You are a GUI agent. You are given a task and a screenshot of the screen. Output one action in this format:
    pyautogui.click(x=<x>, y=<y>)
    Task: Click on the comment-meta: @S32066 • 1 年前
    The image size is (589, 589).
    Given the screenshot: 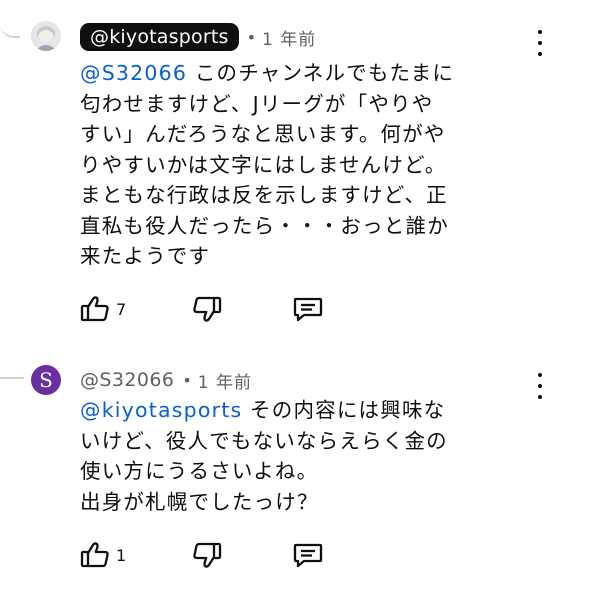 What is the action you would take?
    pyautogui.click(x=166, y=380)
    